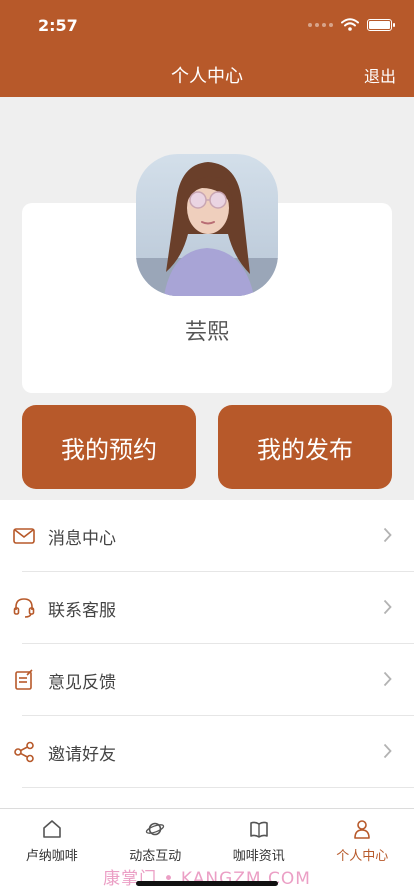 The width and height of the screenshot is (414, 896). What do you see at coordinates (52, 829) in the screenshot?
I see `home-icon` at bounding box center [52, 829].